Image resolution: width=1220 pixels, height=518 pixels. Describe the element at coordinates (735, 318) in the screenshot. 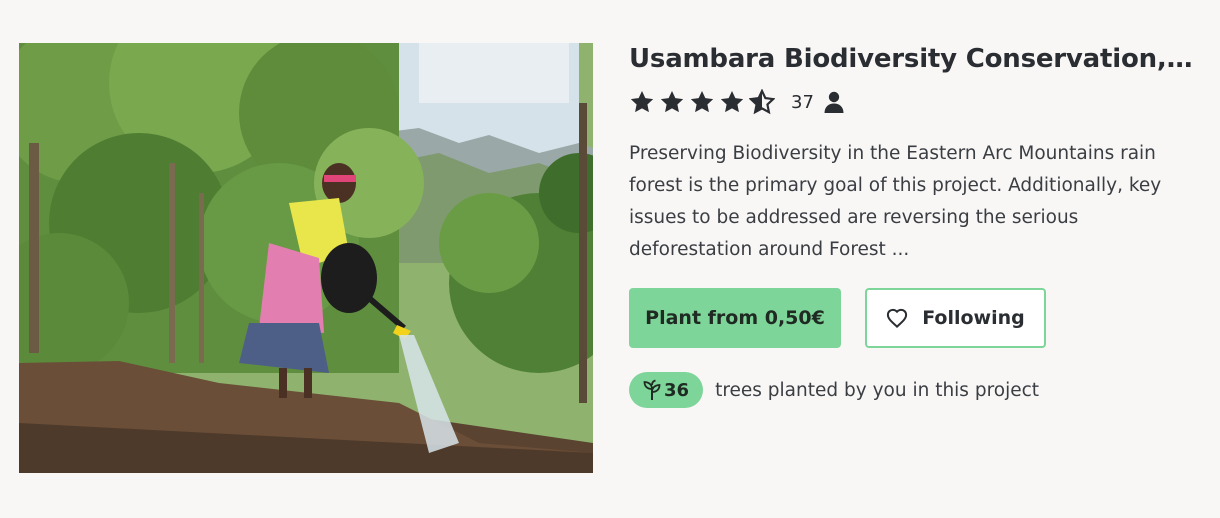

I see `plant-button: Plant from 0,50€` at that location.